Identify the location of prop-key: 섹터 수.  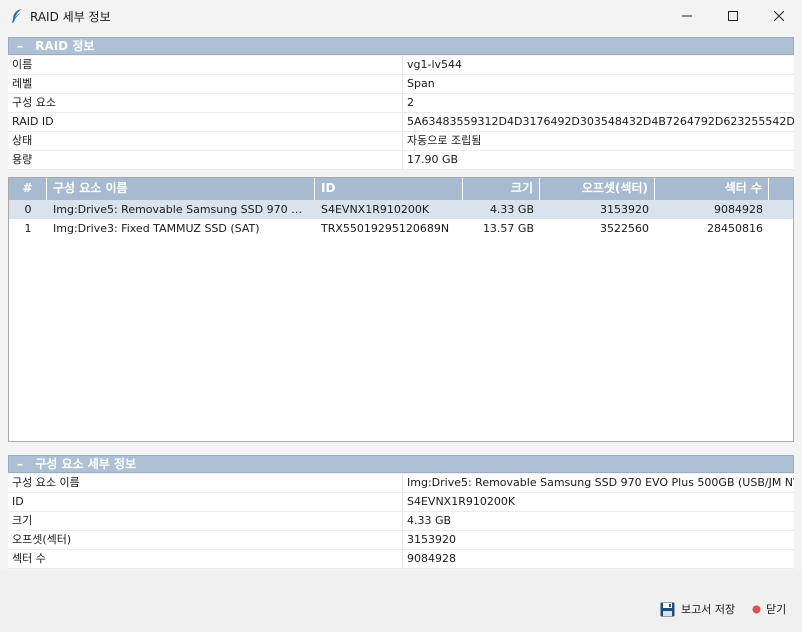
(205, 559).